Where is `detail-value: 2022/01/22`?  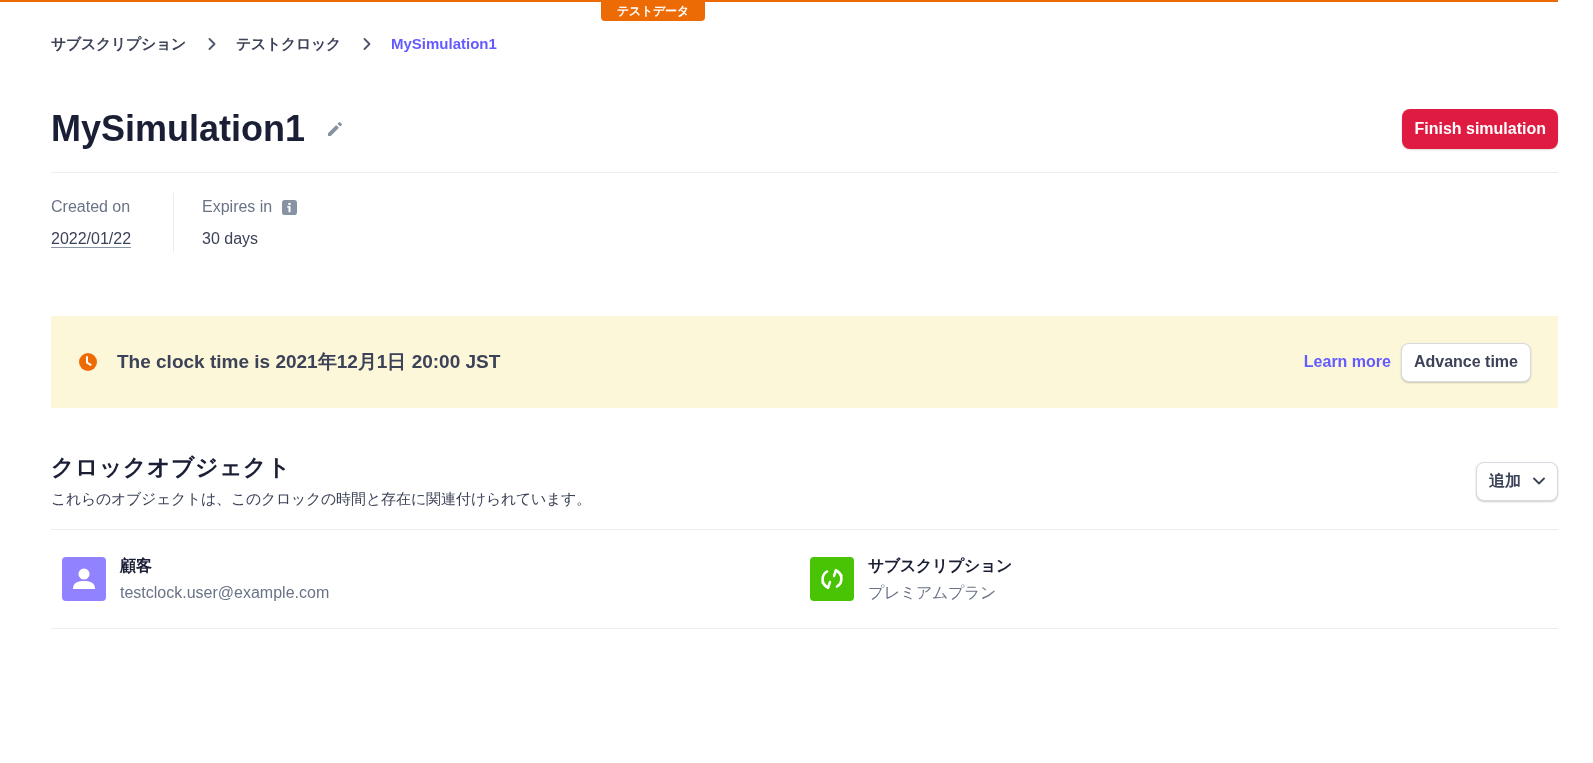 detail-value: 2022/01/22 is located at coordinates (91, 239).